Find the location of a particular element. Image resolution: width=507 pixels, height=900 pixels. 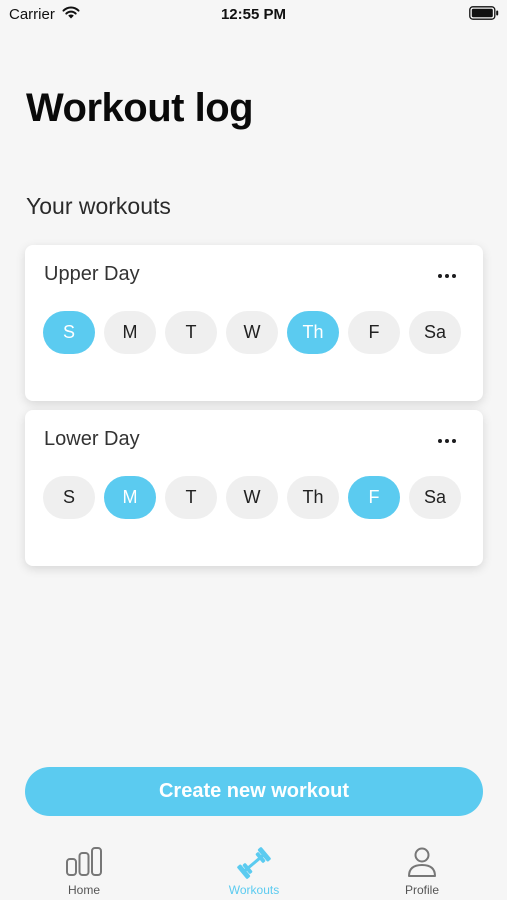

tab-workouts: Workouts is located at coordinates (254, 869).